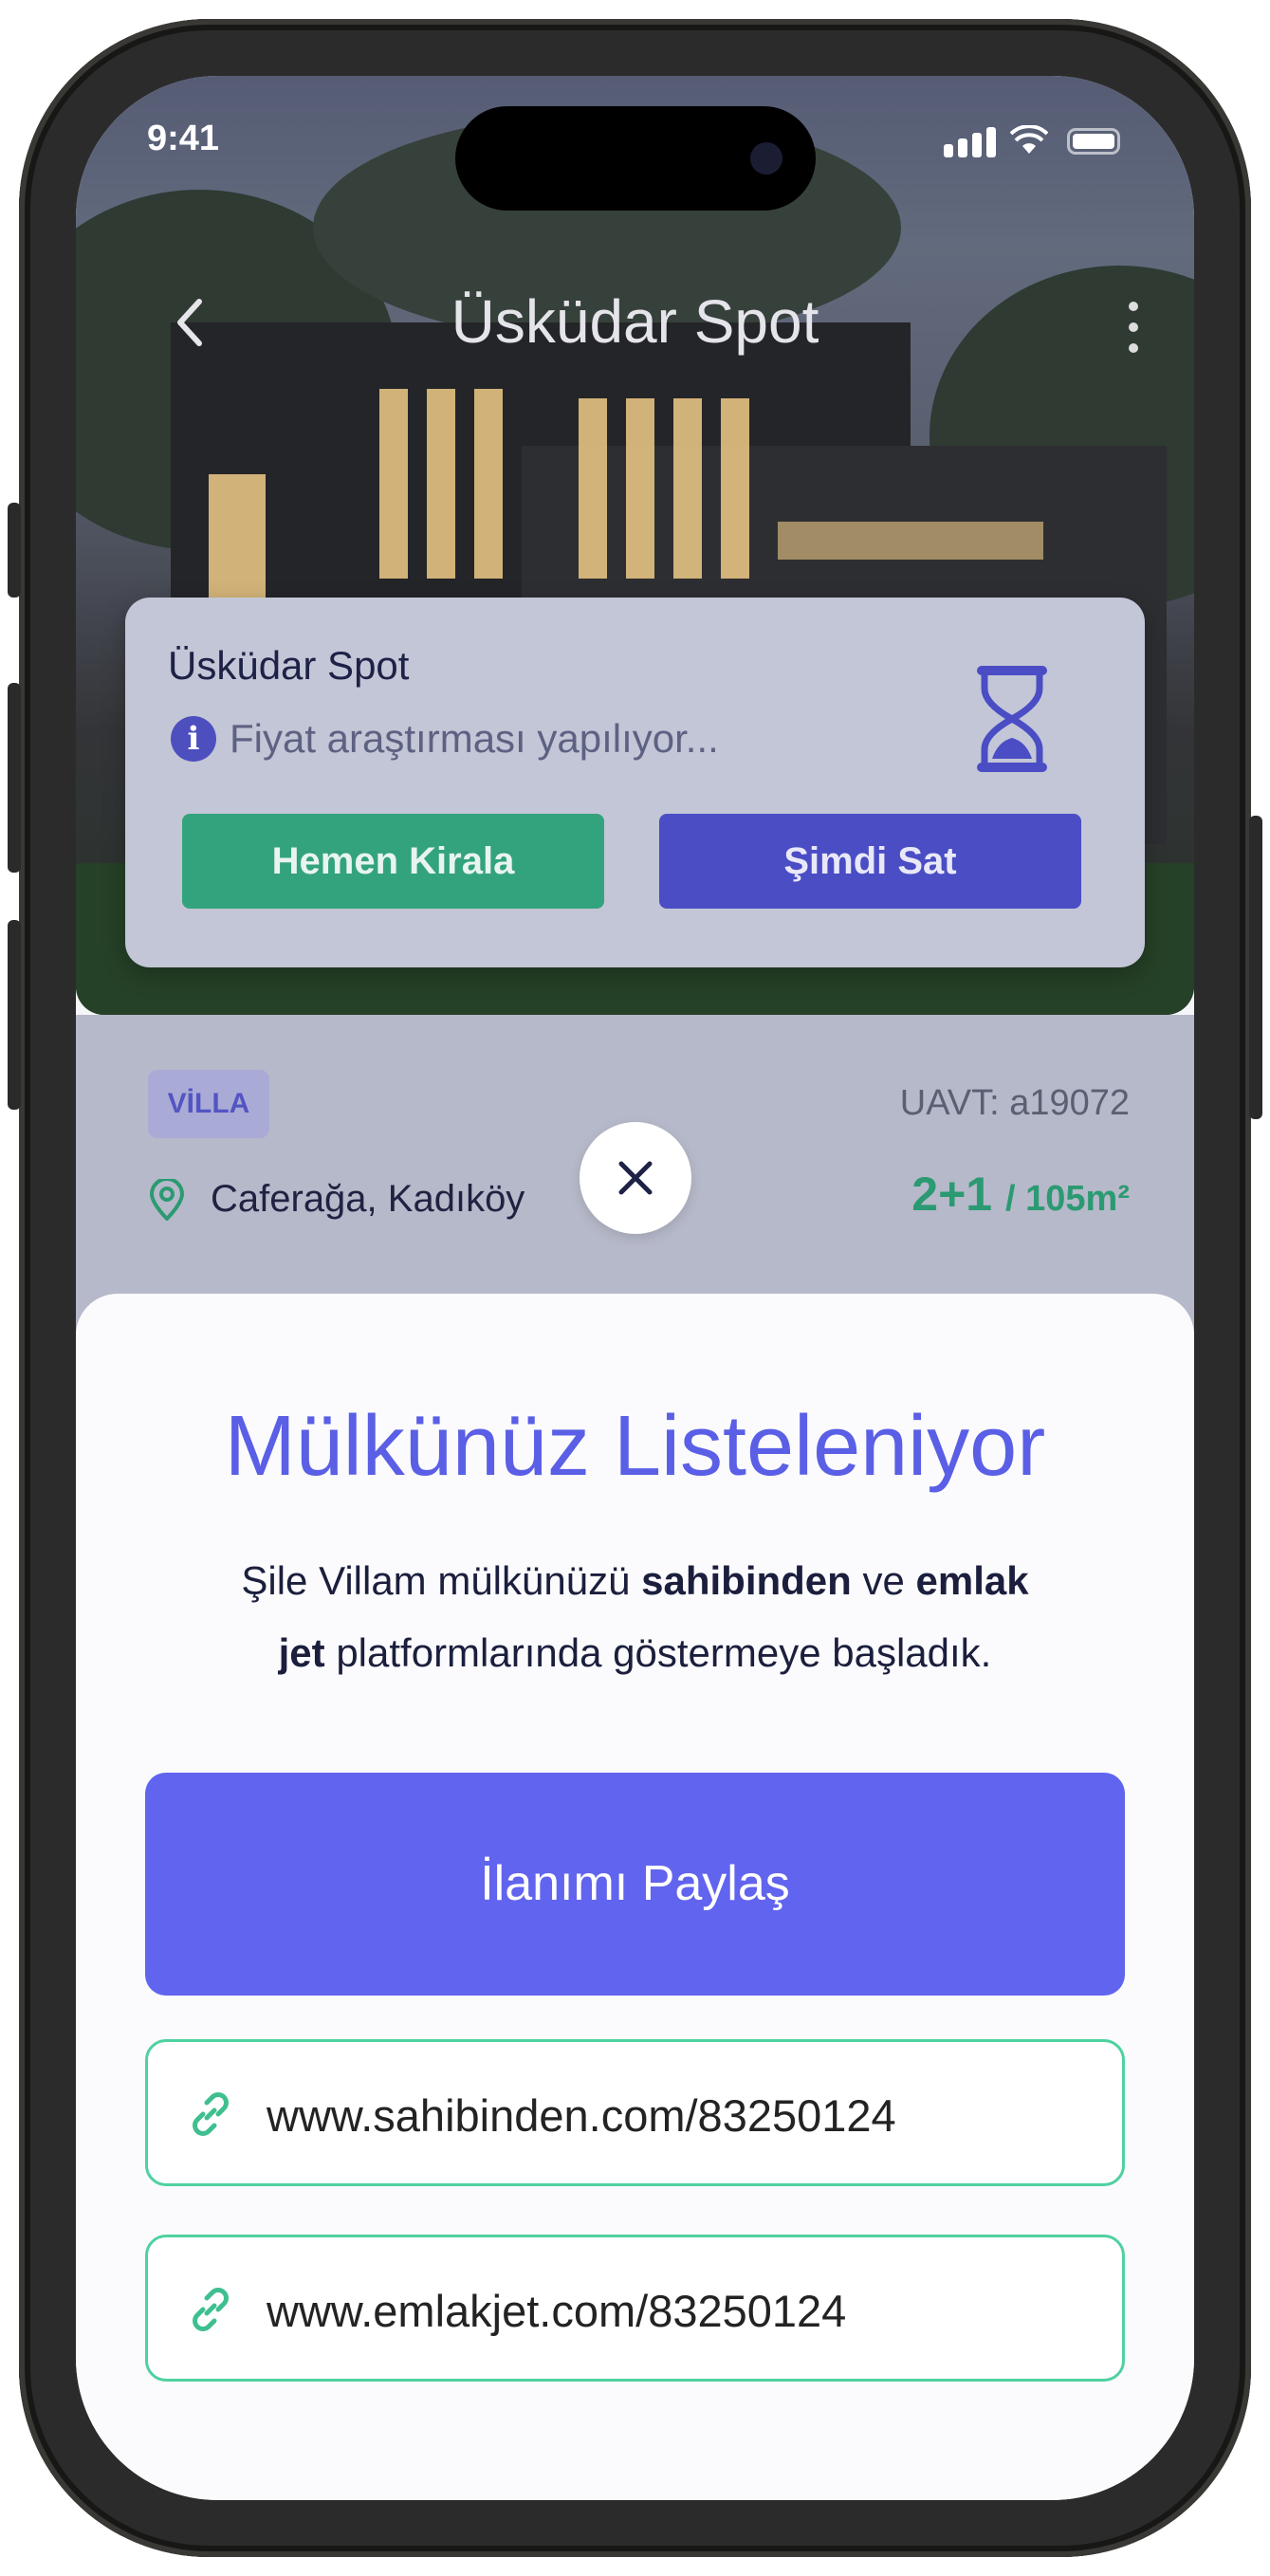 The height and width of the screenshot is (2576, 1270). I want to click on nav-bar: Üsküdar Spot, so click(635, 318).